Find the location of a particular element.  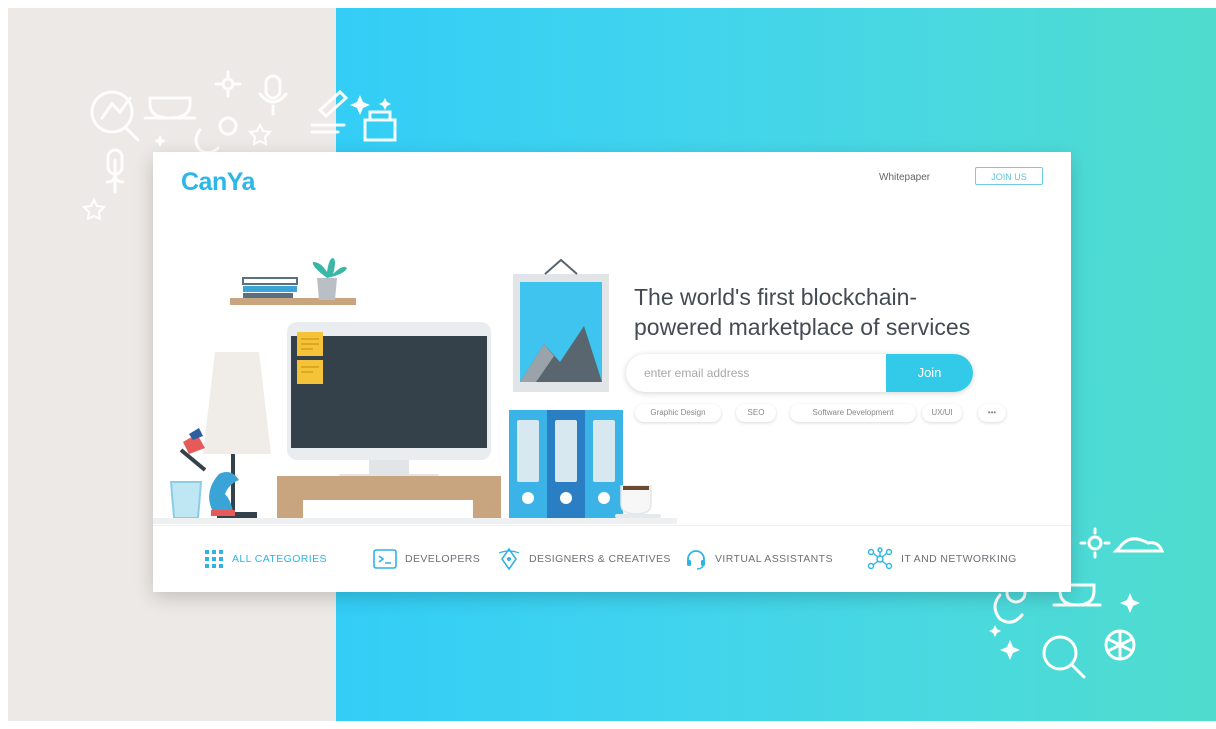

category-it-networking-label: IT AND NETWORKING is located at coordinates (959, 559).